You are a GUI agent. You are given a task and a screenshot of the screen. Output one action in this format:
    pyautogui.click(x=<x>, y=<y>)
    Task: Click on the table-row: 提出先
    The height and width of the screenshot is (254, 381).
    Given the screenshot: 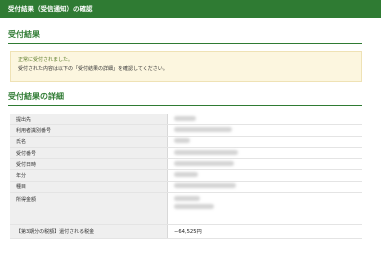 What is the action you would take?
    pyautogui.click(x=186, y=120)
    